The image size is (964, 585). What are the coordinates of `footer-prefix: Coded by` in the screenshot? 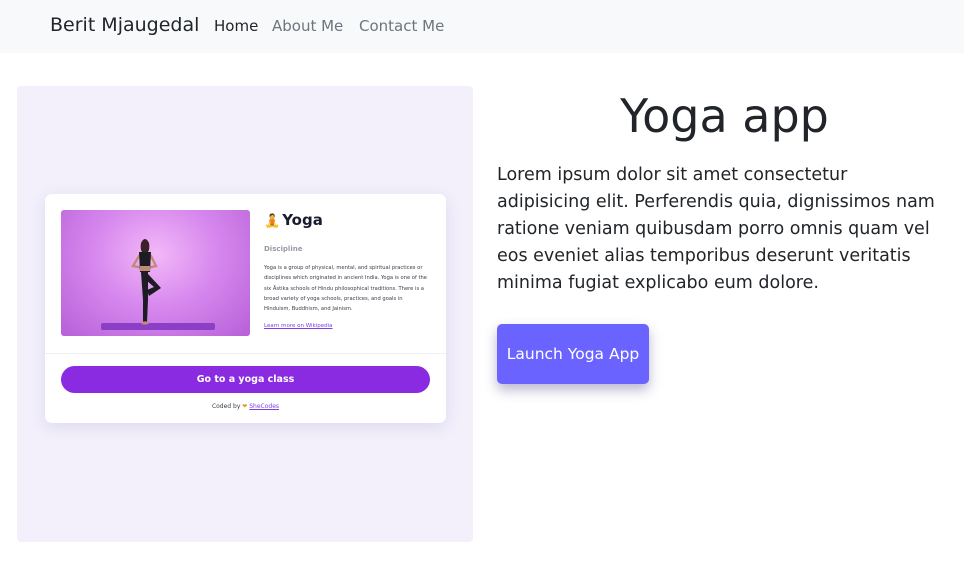 It's located at (226, 406).